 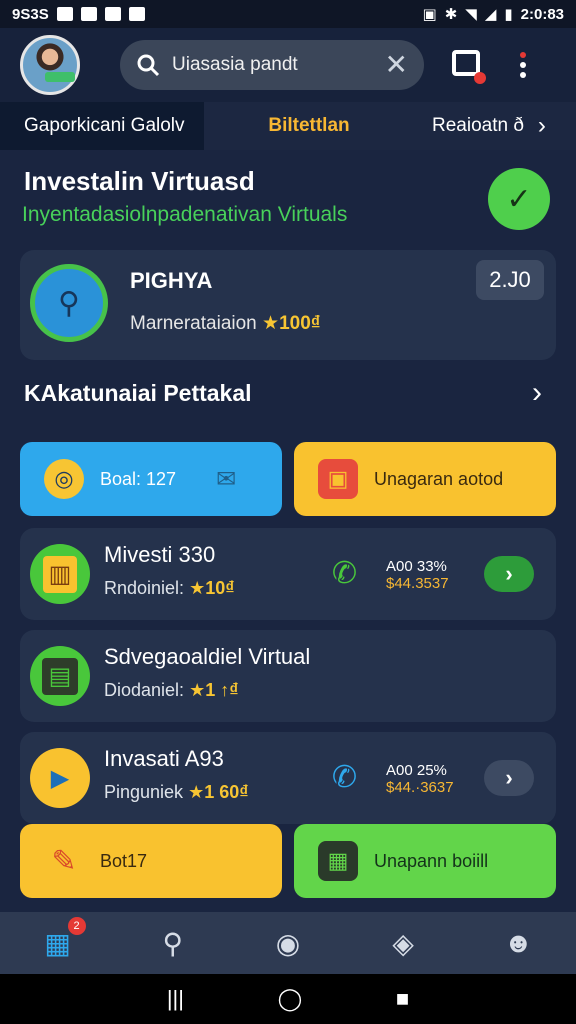 I want to click on lock-icon: ▣, so click(x=429, y=14).